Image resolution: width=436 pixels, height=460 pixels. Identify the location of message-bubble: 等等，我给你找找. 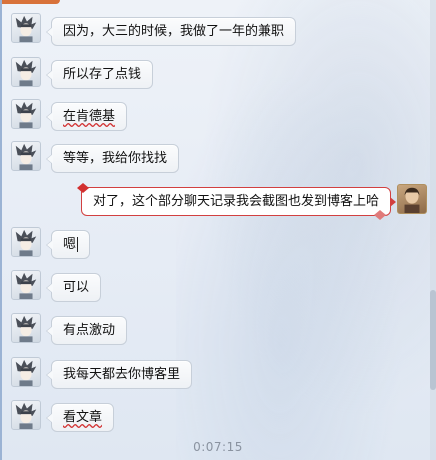
(112, 158).